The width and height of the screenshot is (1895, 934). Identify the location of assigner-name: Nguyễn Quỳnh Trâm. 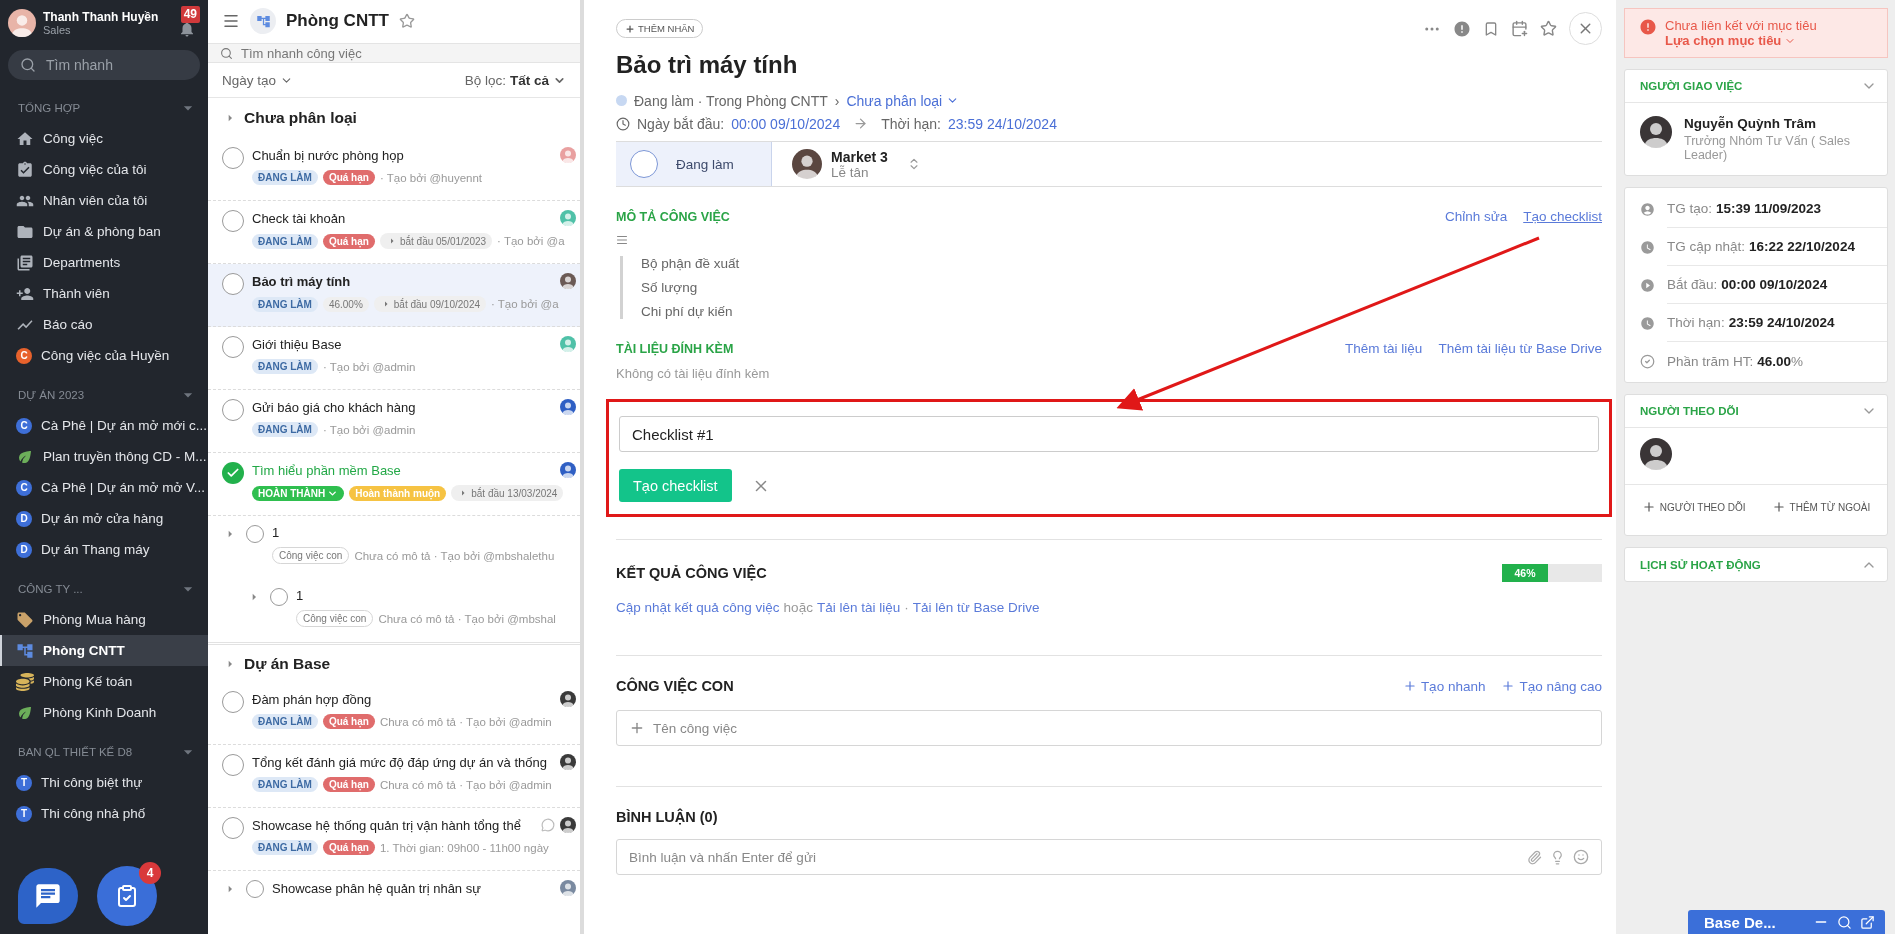
(1751, 123).